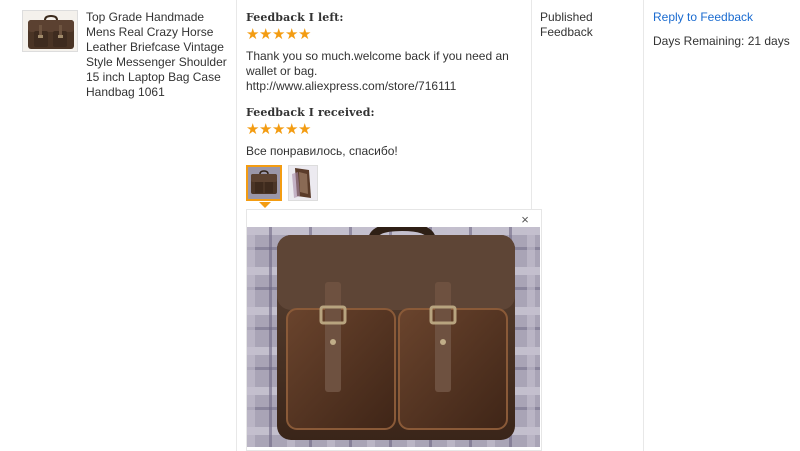 Image resolution: width=800 pixels, height=451 pixels. What do you see at coordinates (265, 205) in the screenshot?
I see `caret-down-icon` at bounding box center [265, 205].